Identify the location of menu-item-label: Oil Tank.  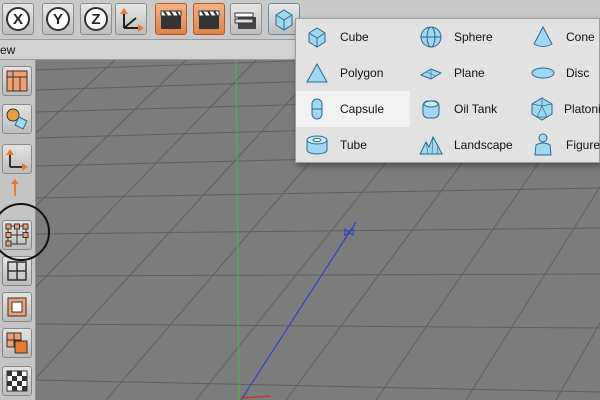
(476, 109).